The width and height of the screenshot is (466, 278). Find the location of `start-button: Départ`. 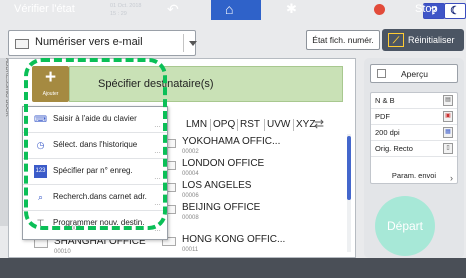

start-button: Départ is located at coordinates (405, 226).